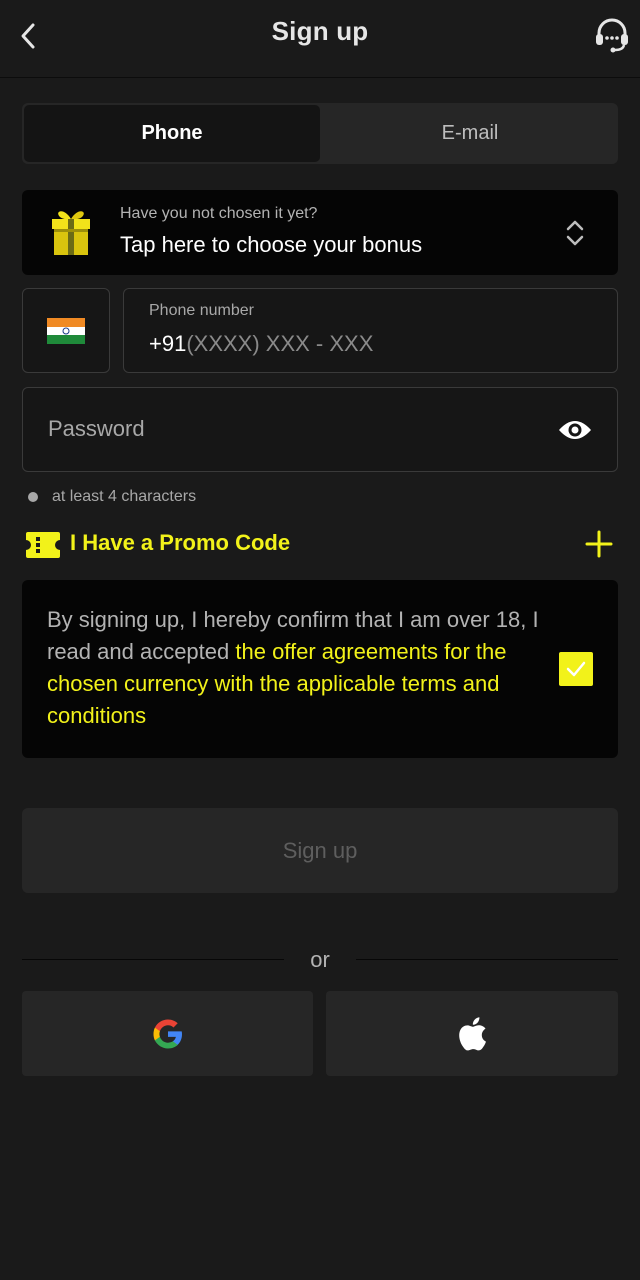  What do you see at coordinates (599, 544) in the screenshot?
I see `plus-icon` at bounding box center [599, 544].